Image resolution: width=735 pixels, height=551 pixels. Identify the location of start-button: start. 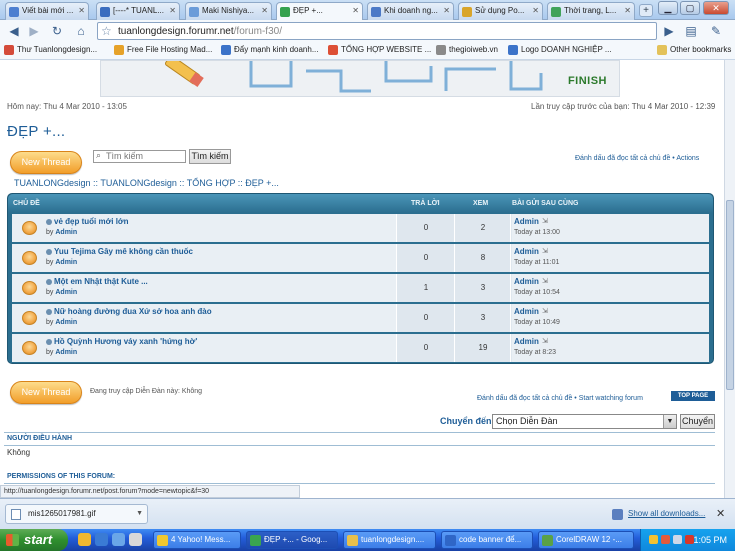
(34, 540).